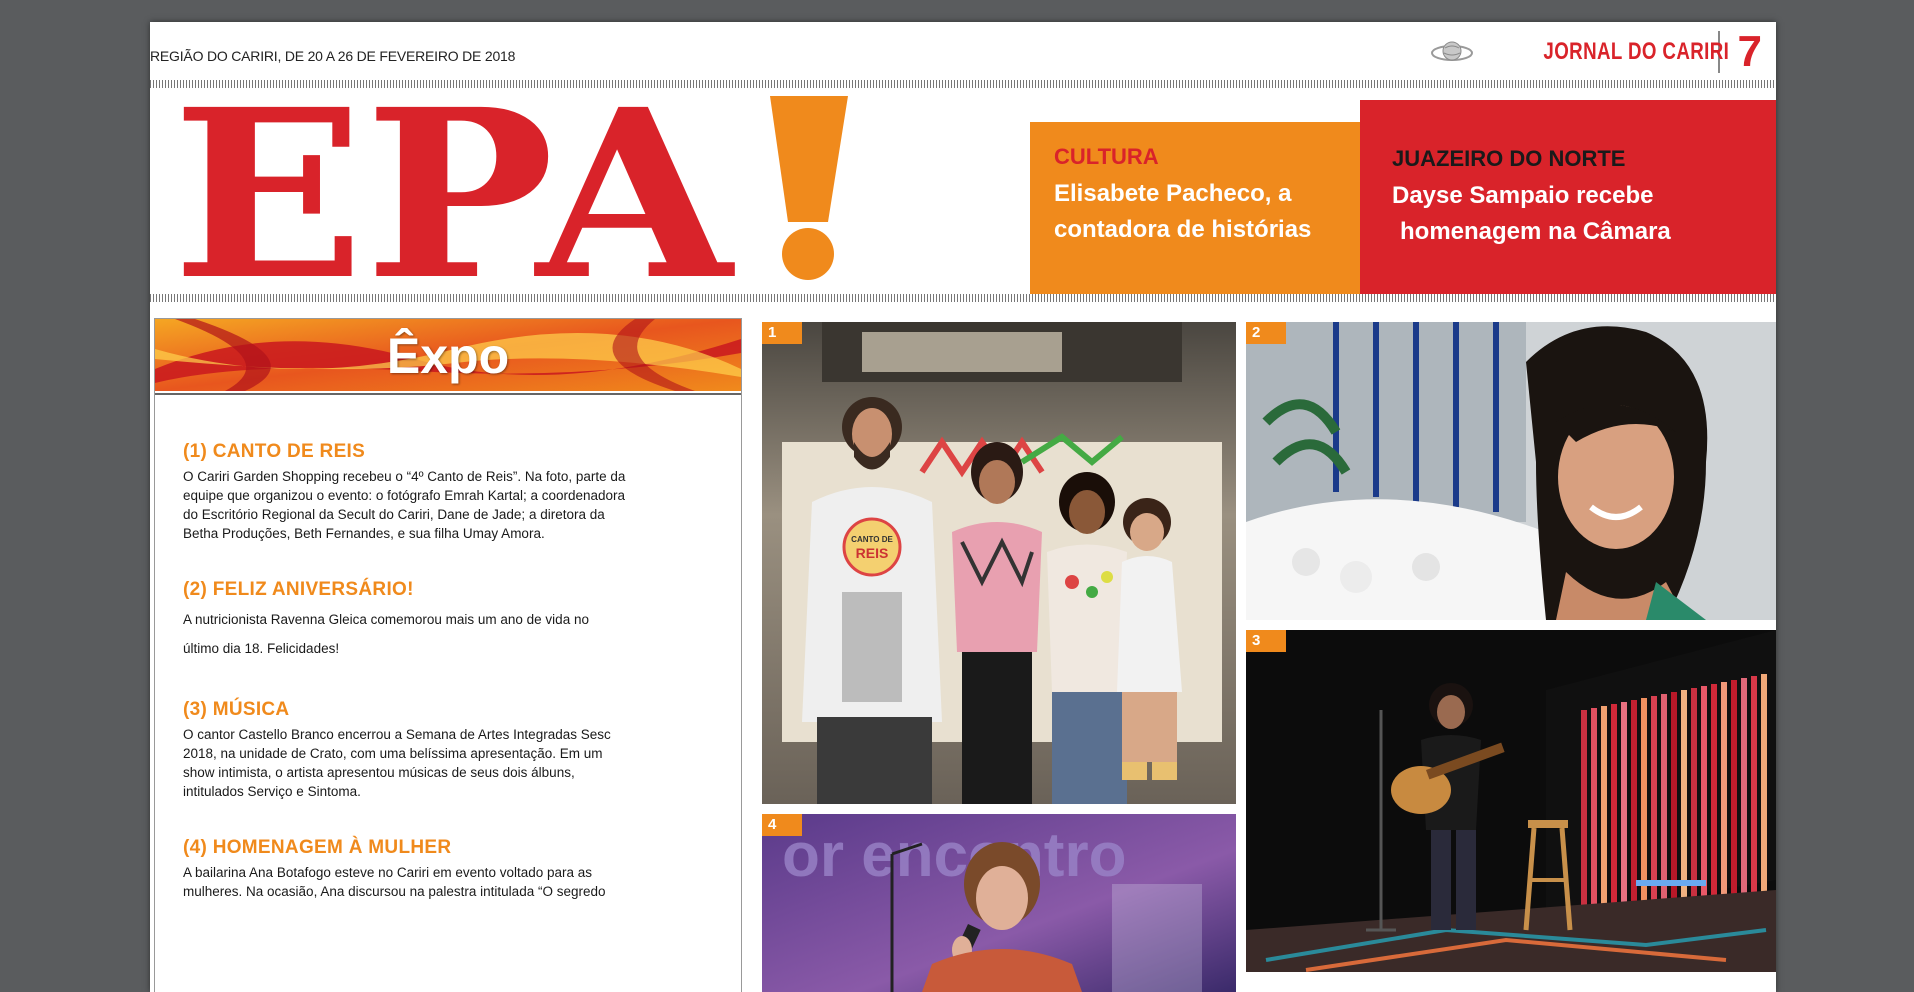 The image size is (1914, 992). What do you see at coordinates (782, 333) in the screenshot?
I see `photo-number-badge: 1` at bounding box center [782, 333].